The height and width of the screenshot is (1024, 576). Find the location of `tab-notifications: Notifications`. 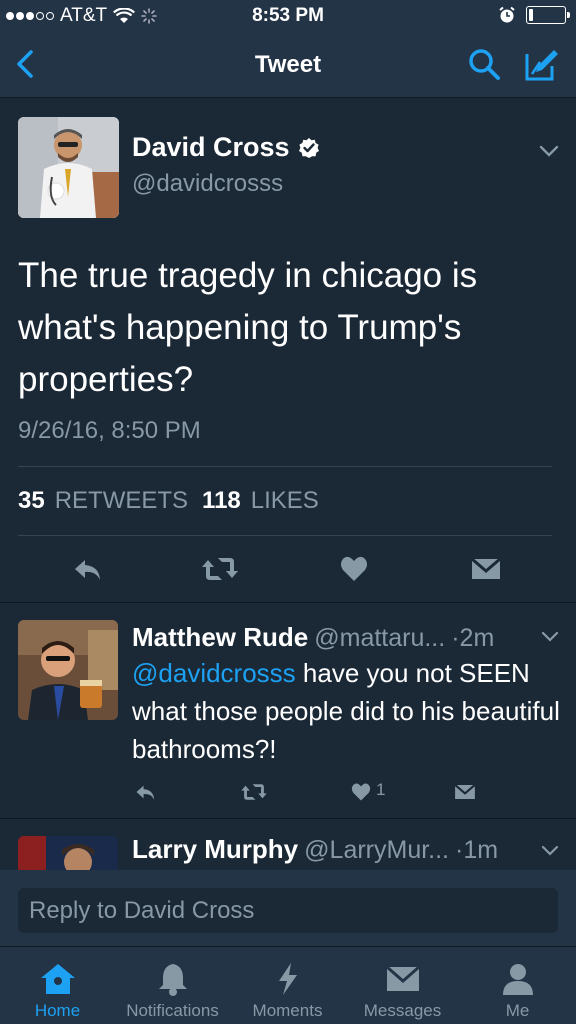

tab-notifications: Notifications is located at coordinates (172, 985).